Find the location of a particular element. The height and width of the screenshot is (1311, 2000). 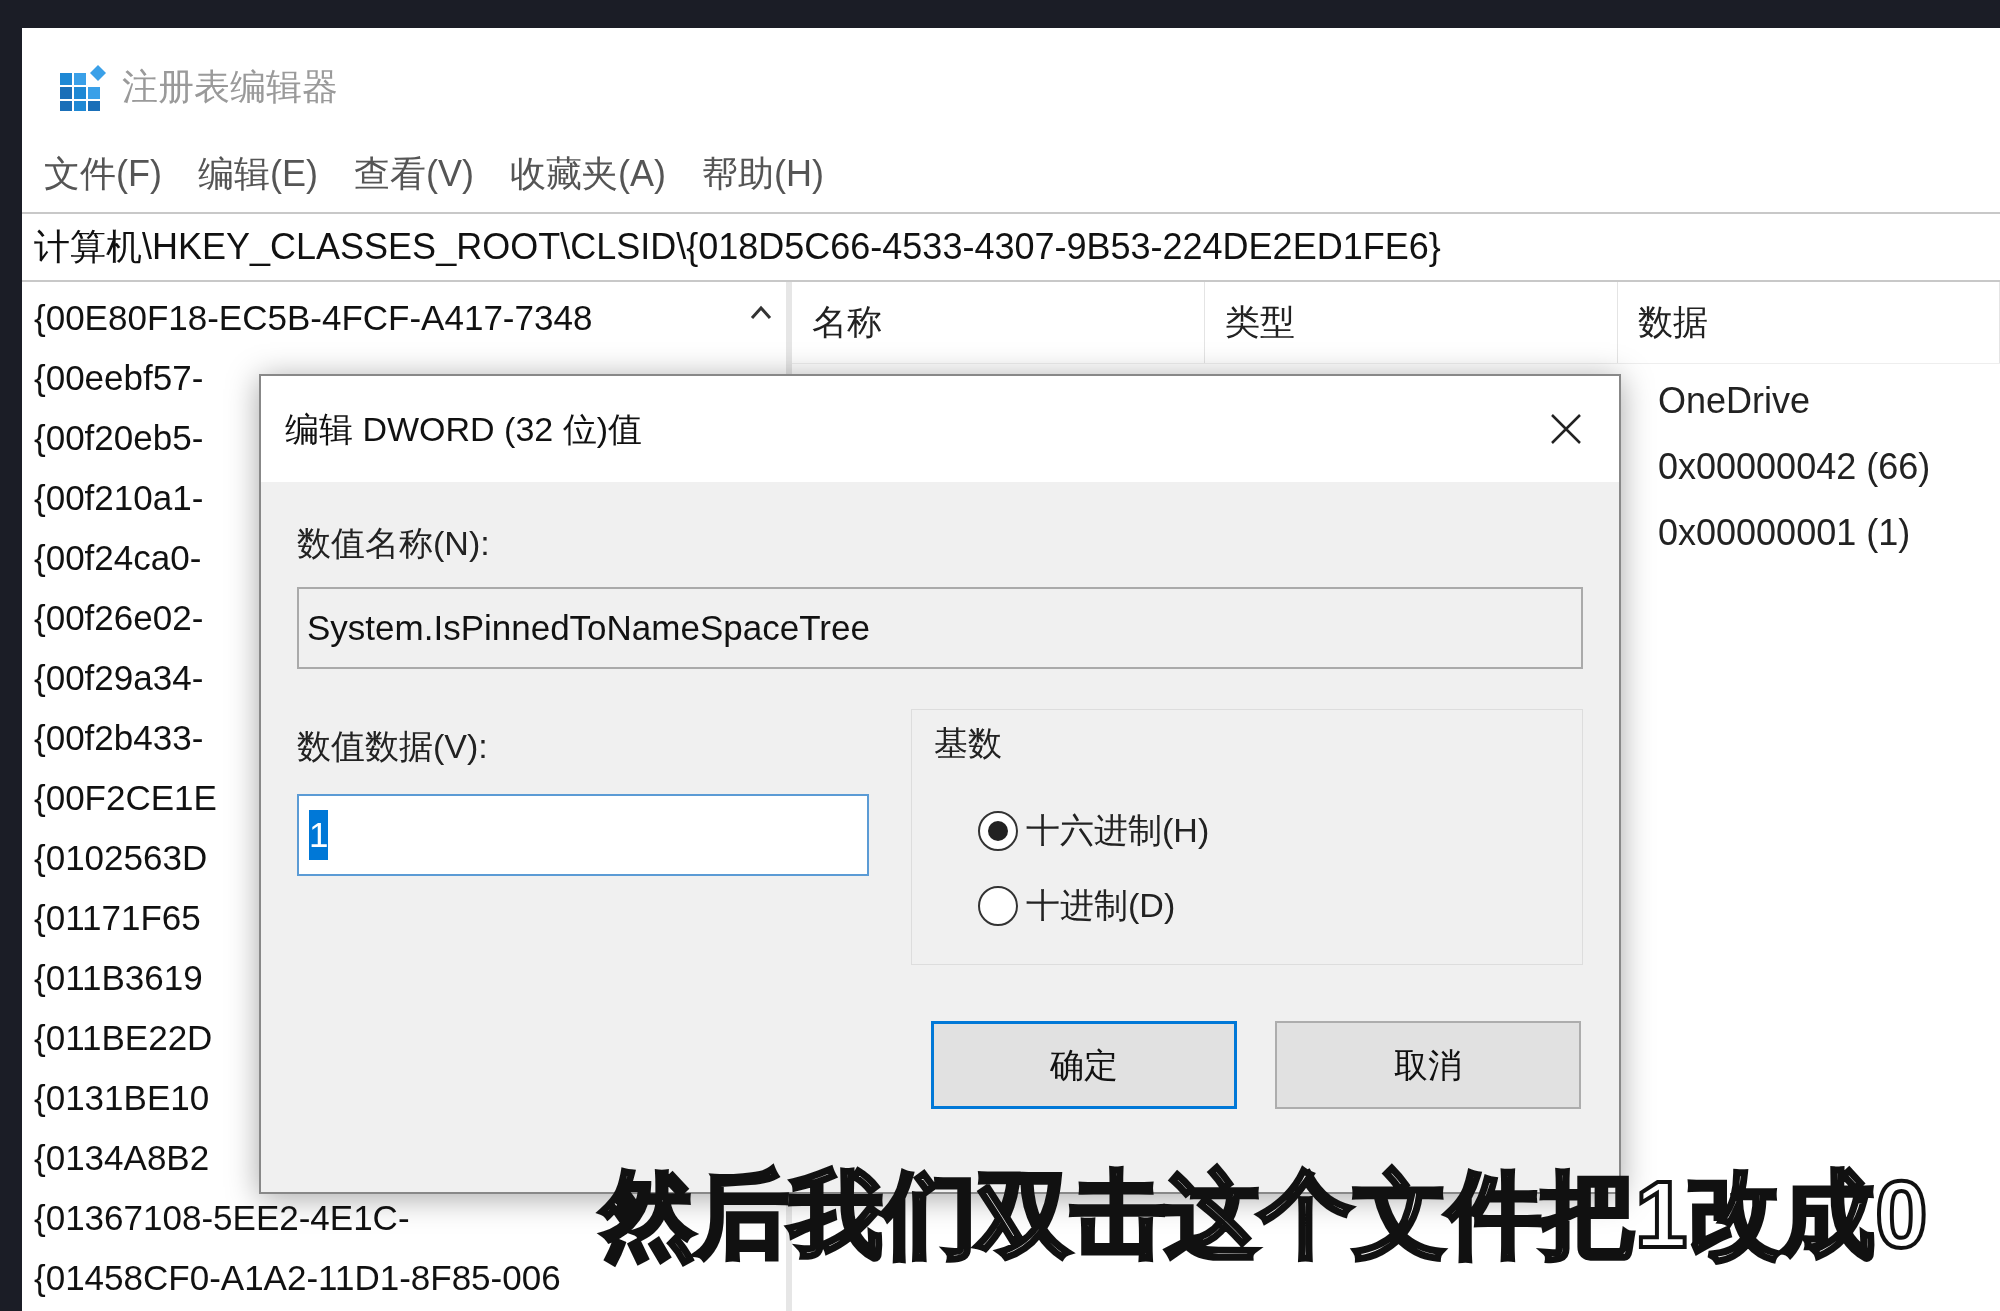

close-icon is located at coordinates (1566, 429).